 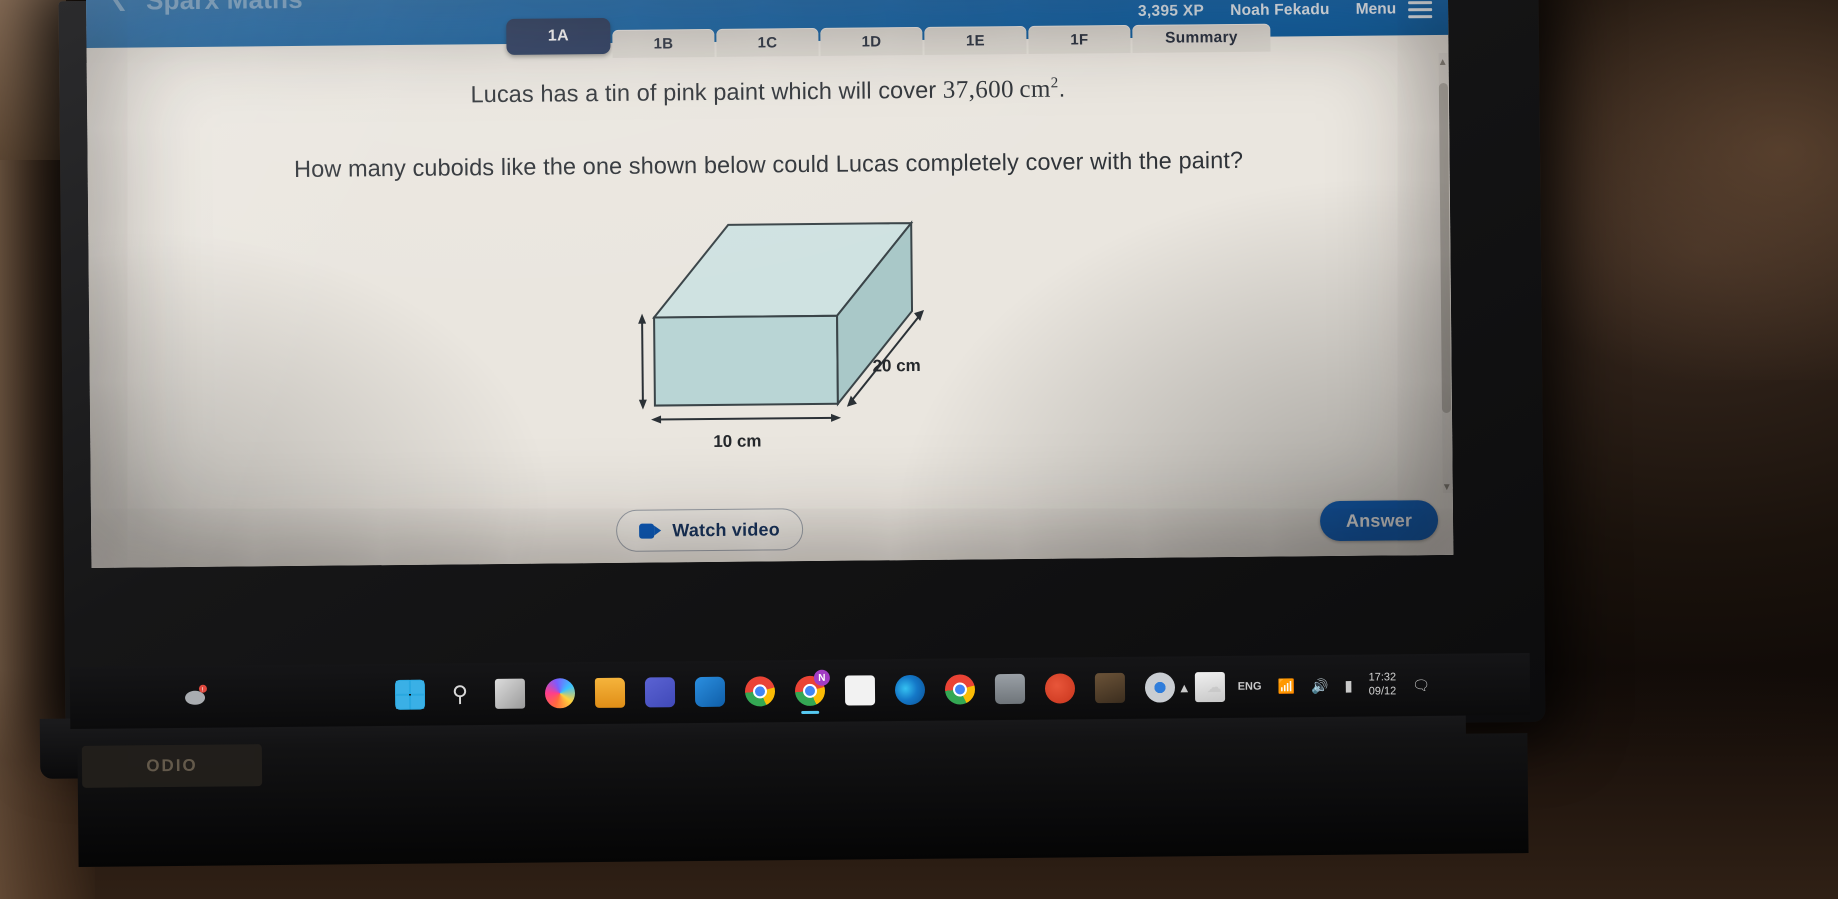 What do you see at coordinates (656, 419) in the screenshot?
I see `width-arrow-left` at bounding box center [656, 419].